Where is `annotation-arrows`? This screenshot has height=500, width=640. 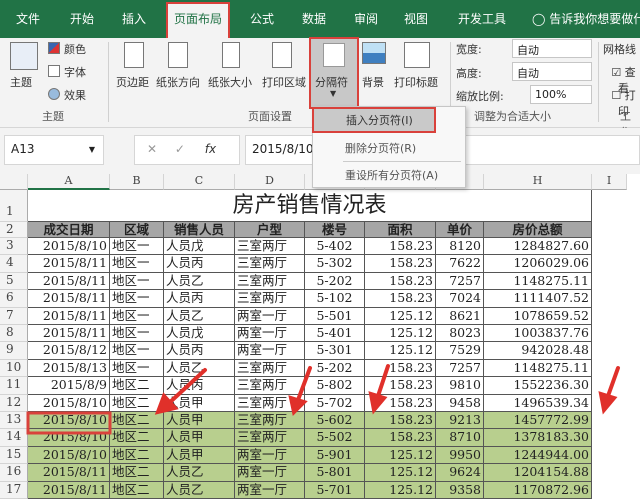
annotation-arrows is located at coordinates (323, 399).